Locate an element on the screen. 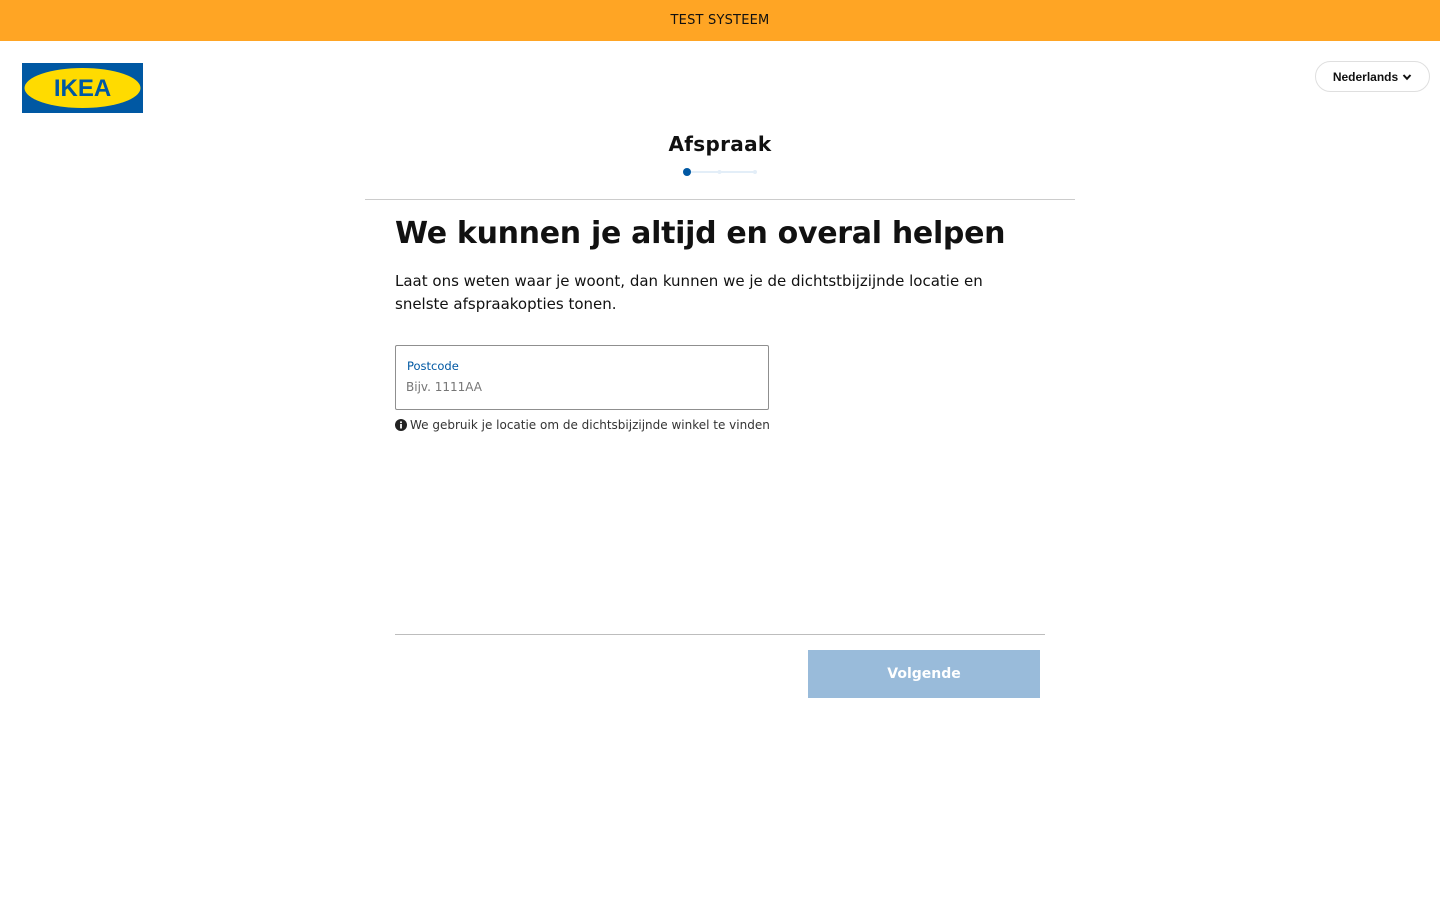  language-selector-button: Nederlands is located at coordinates (1372, 76).